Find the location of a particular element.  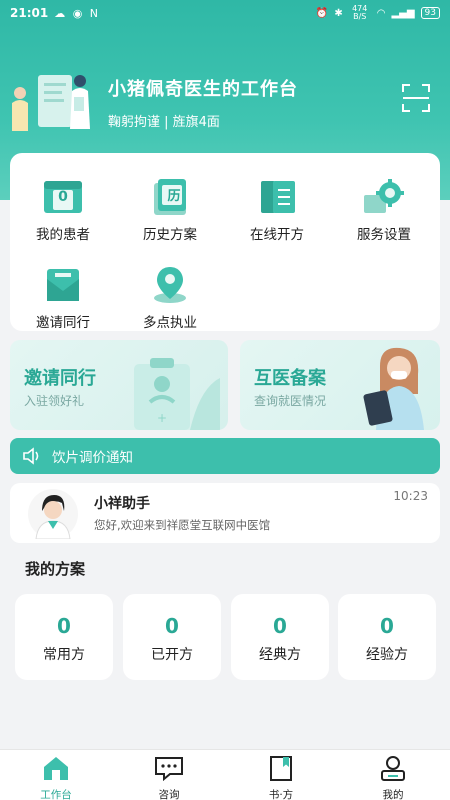

bluetooth-icon: ✱ is located at coordinates (338, 13).